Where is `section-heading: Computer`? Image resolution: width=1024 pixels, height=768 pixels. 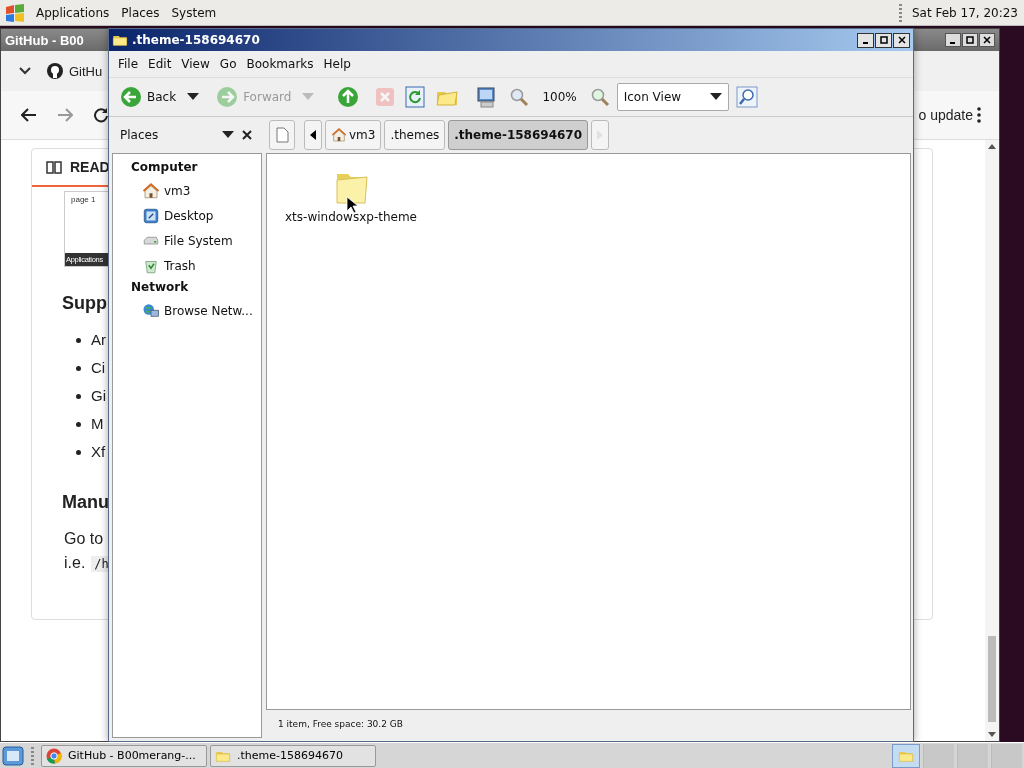 section-heading: Computer is located at coordinates (164, 167).